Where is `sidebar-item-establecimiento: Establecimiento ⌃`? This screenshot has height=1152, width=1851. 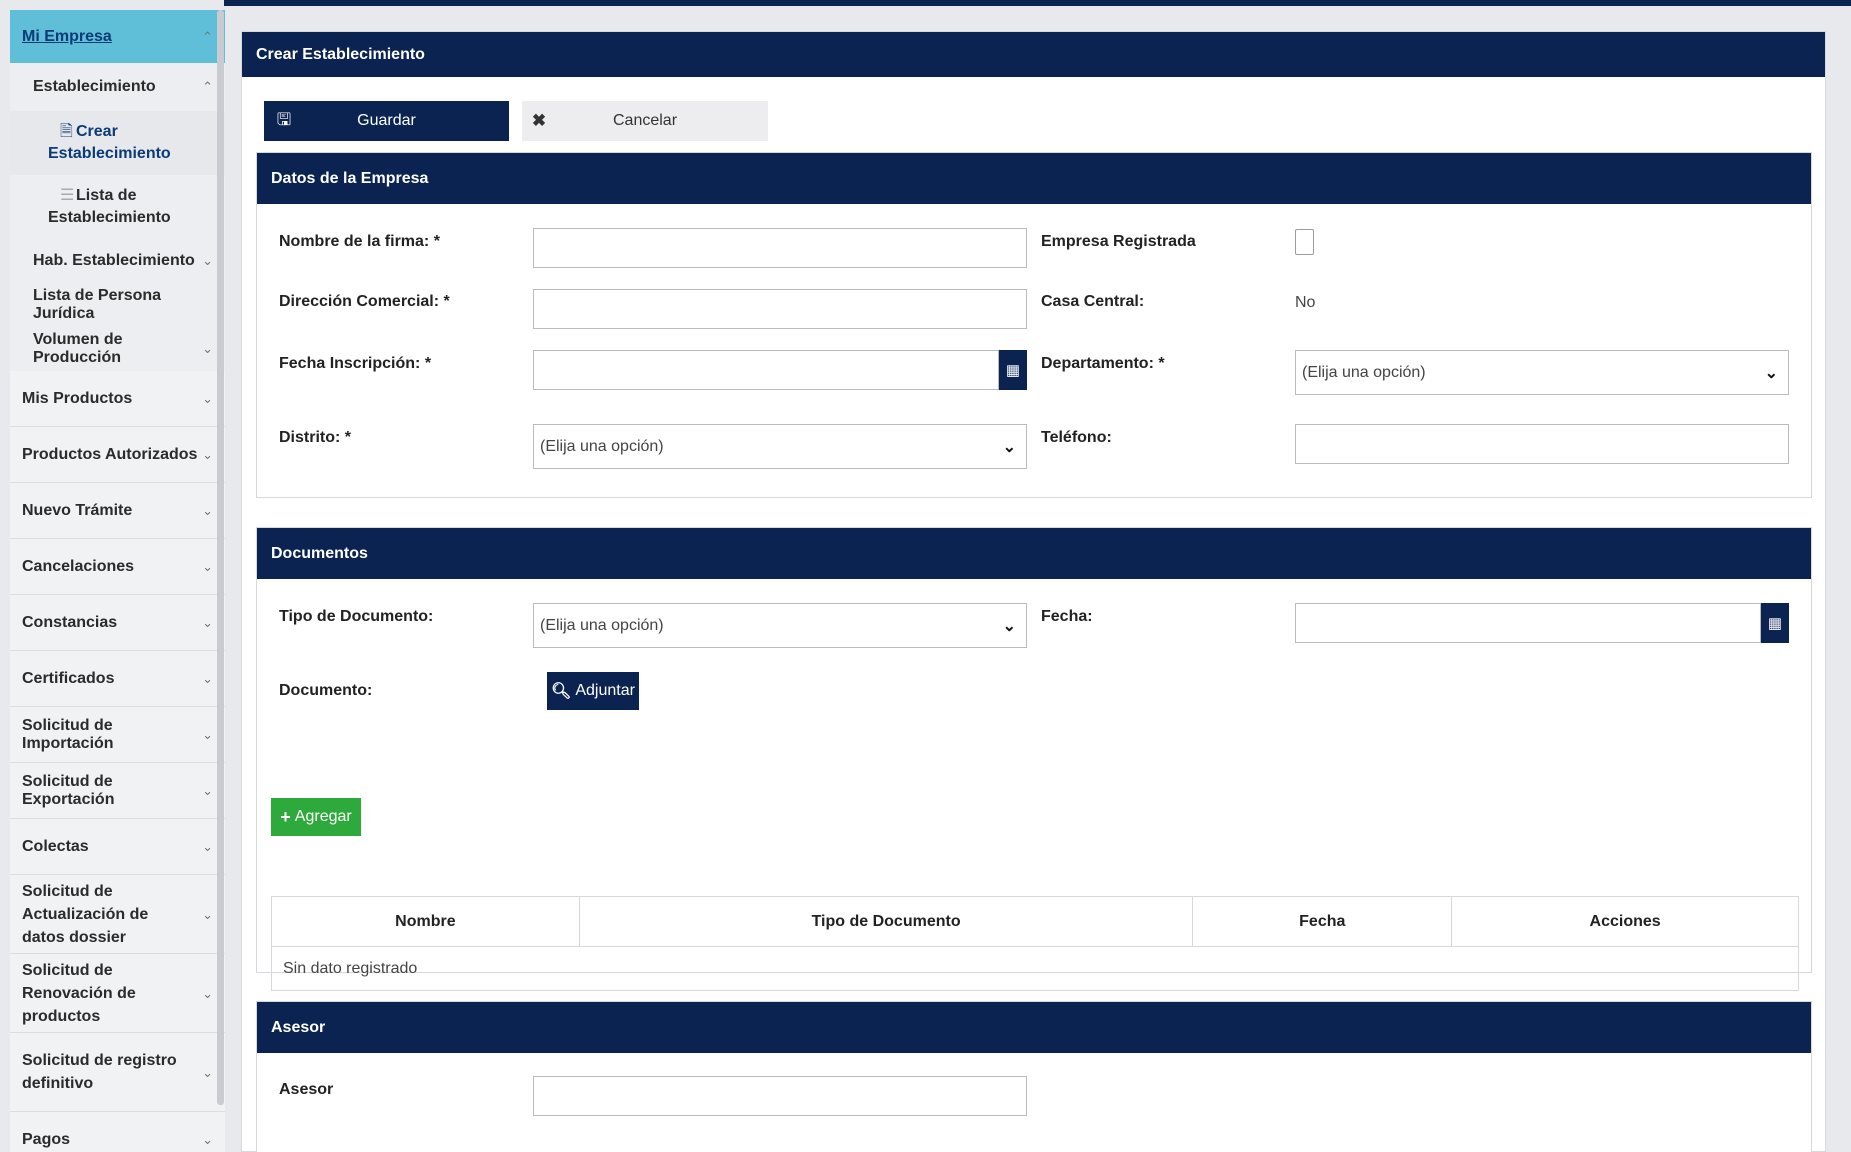 sidebar-item-establecimiento: Establecimiento ⌃ is located at coordinates (117, 87).